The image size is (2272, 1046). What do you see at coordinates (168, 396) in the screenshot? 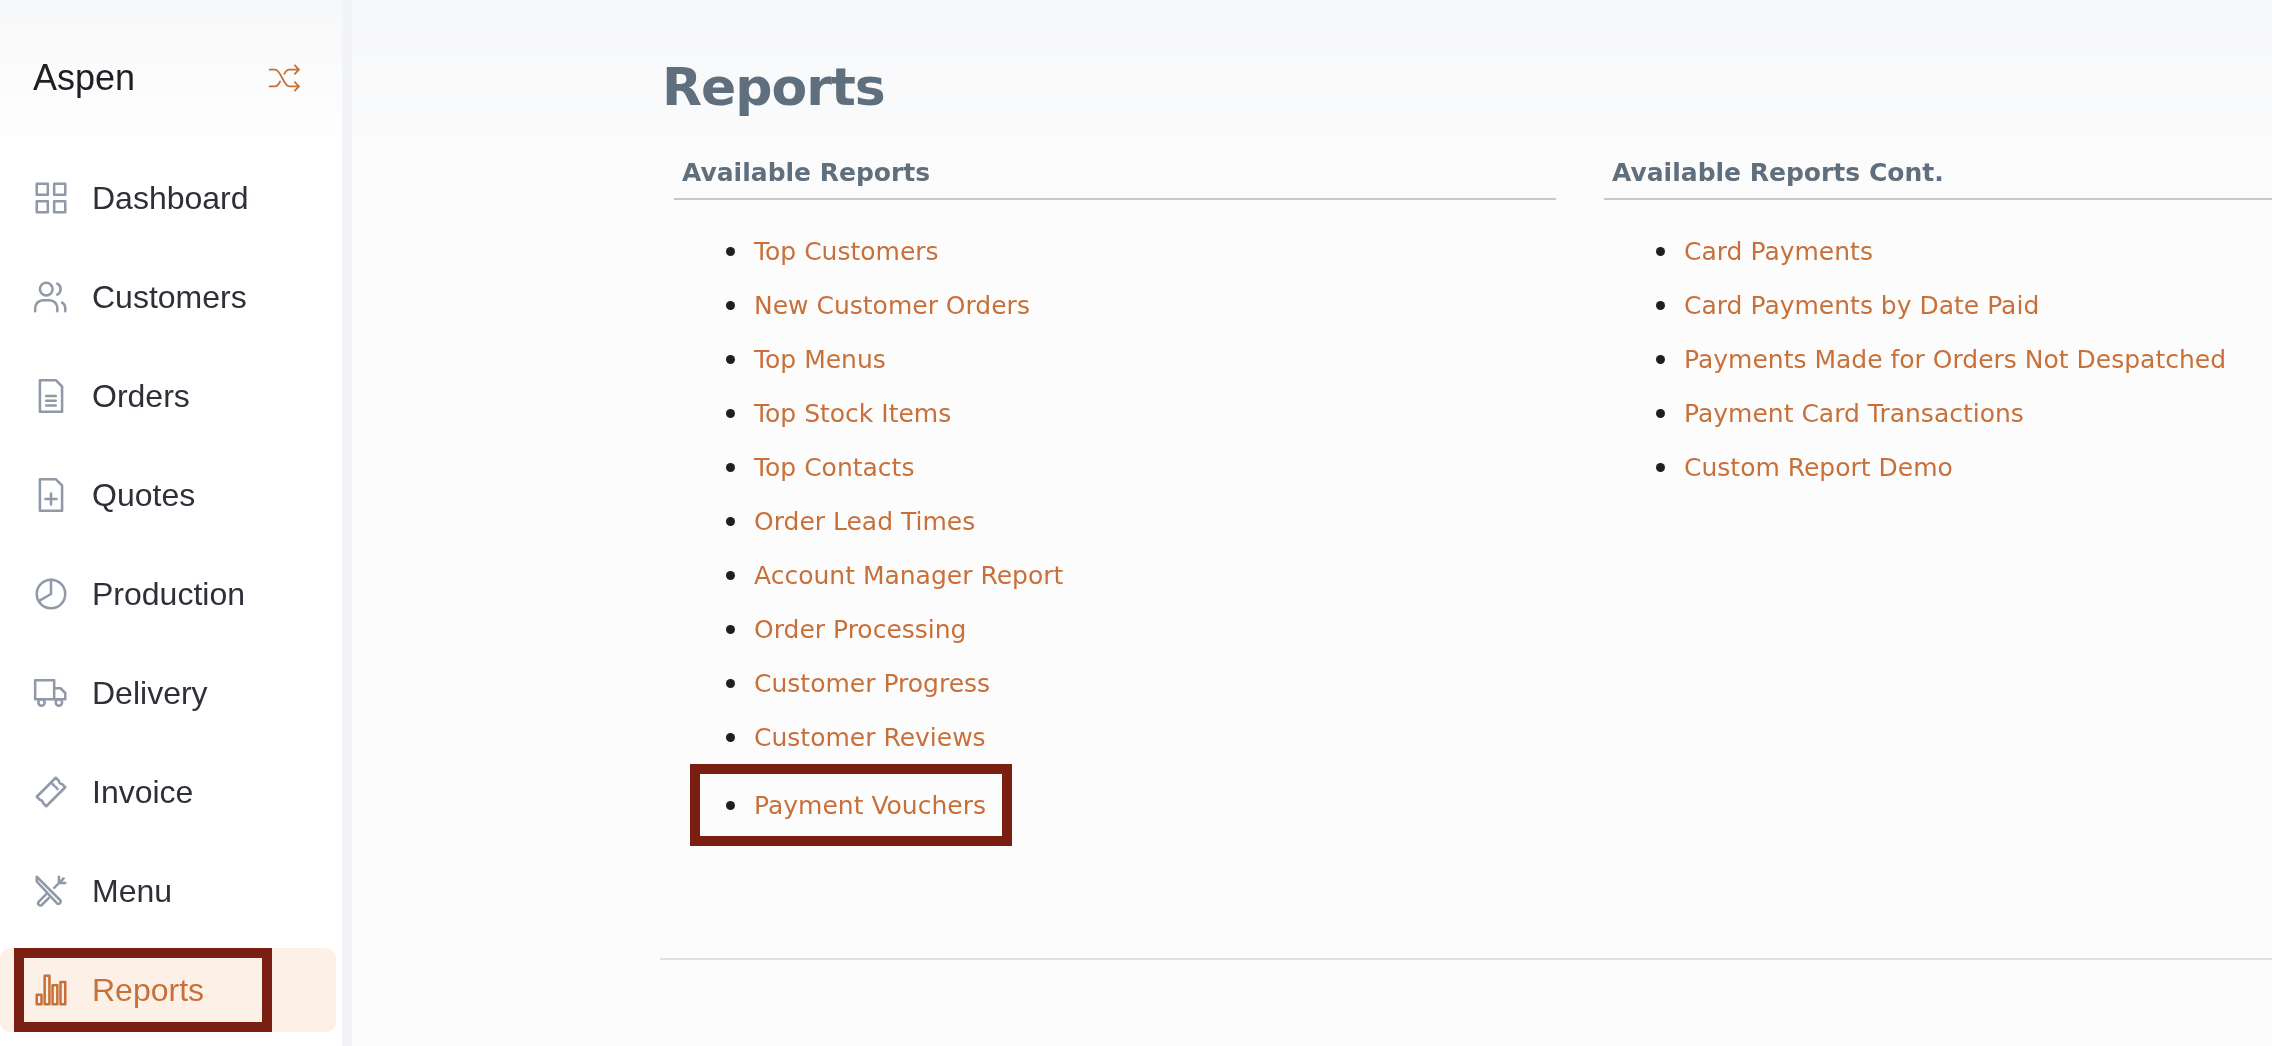
I see `nav-item: Orders` at bounding box center [168, 396].